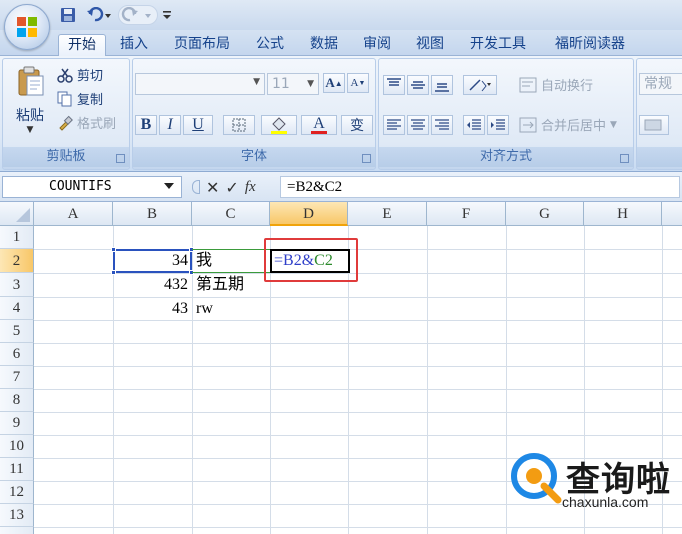 Image resolution: width=682 pixels, height=534 pixels. I want to click on fill-color-button, so click(279, 125).